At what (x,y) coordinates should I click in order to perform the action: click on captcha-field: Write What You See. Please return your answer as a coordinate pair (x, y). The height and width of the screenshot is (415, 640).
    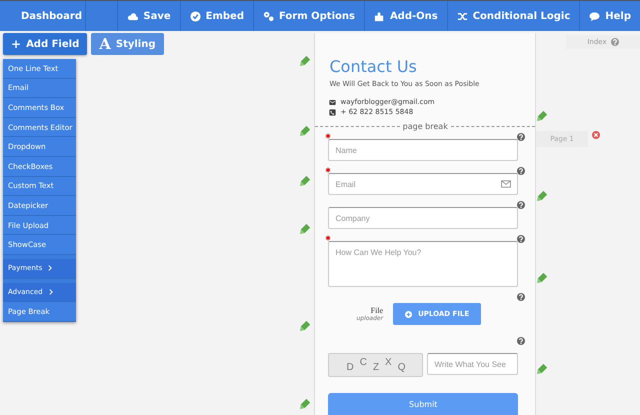
    Looking at the image, I should click on (472, 364).